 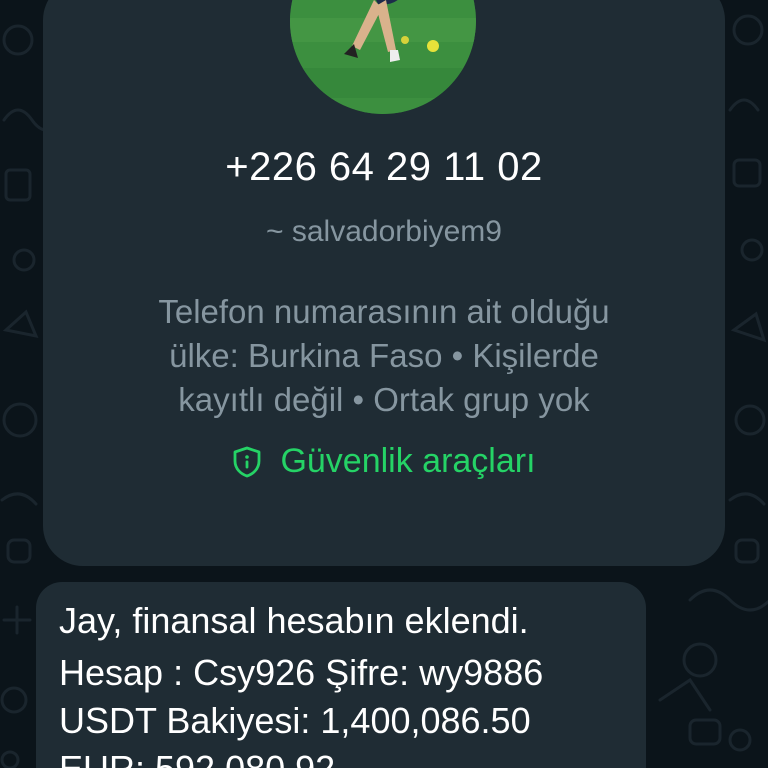 I want to click on shield-icon, so click(x=247, y=462).